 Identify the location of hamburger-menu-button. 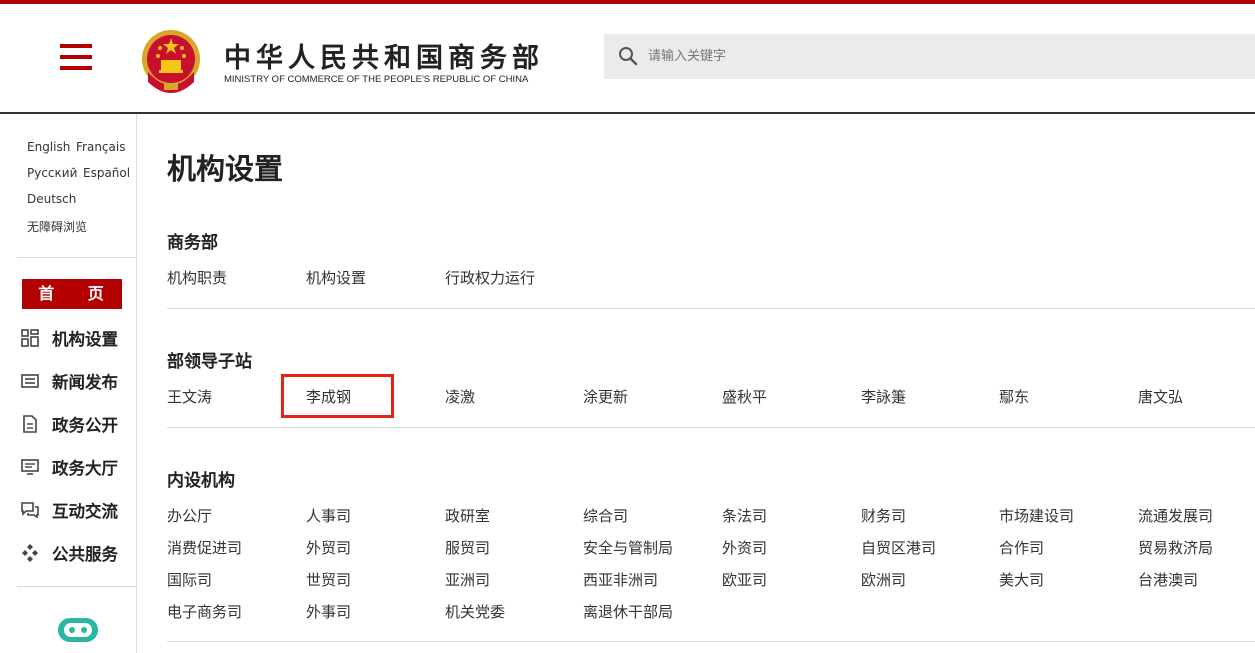
(76, 58).